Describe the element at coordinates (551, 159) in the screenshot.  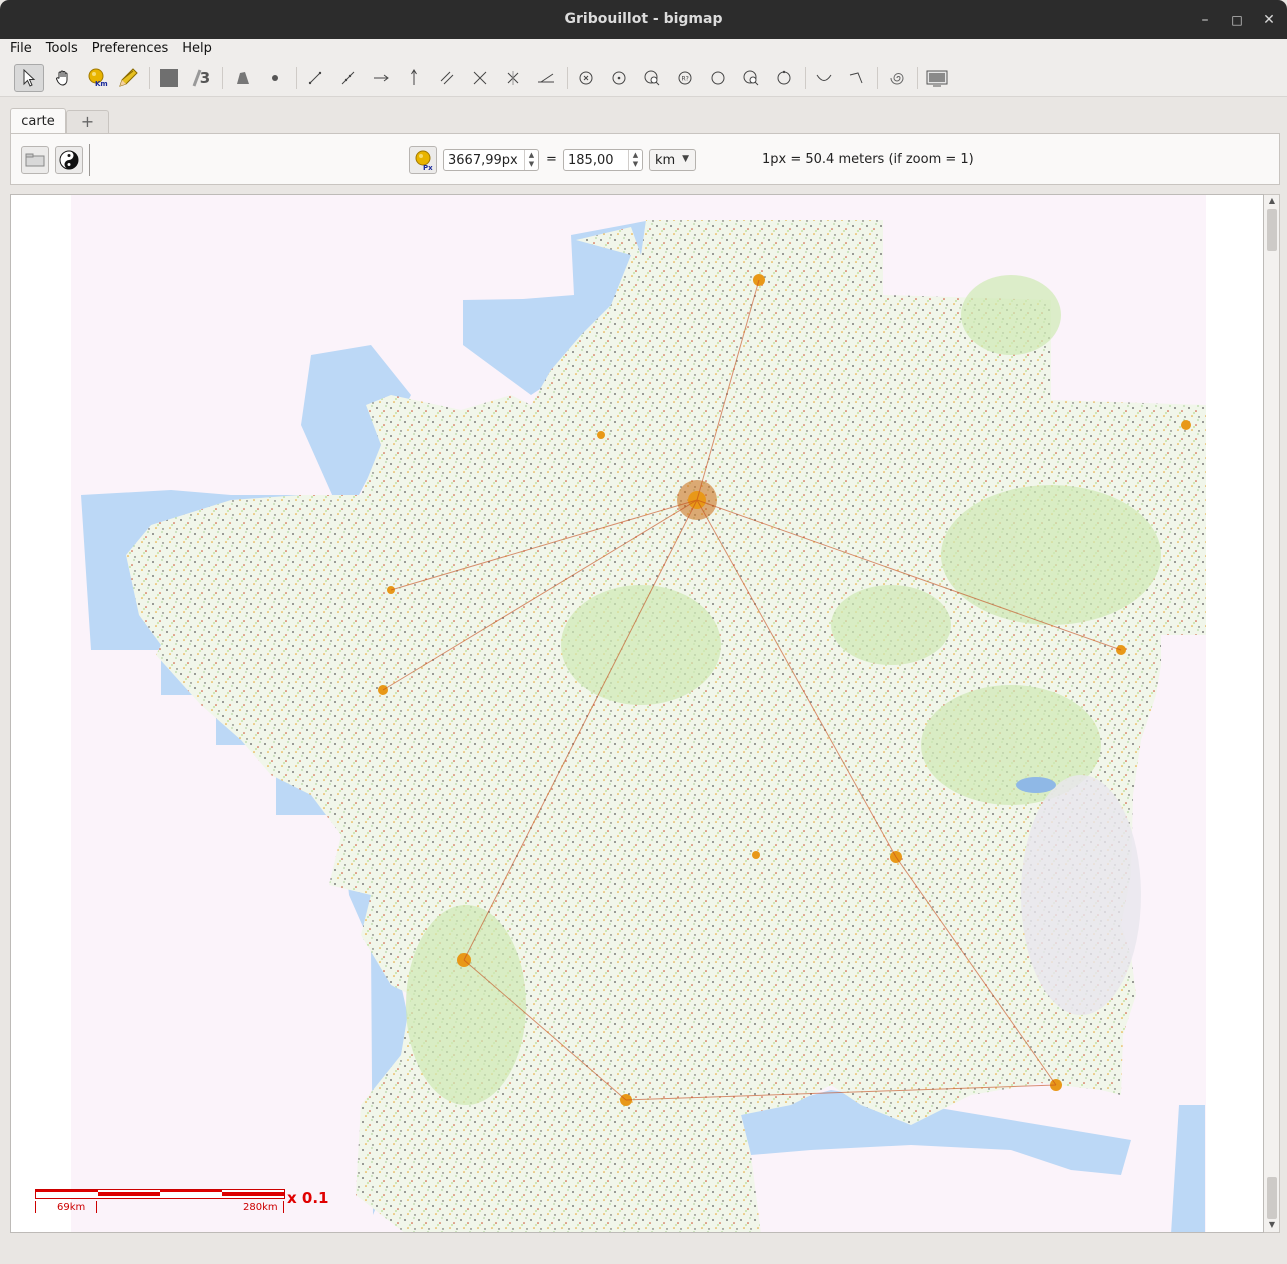
I see `equals-sign: =` at that location.